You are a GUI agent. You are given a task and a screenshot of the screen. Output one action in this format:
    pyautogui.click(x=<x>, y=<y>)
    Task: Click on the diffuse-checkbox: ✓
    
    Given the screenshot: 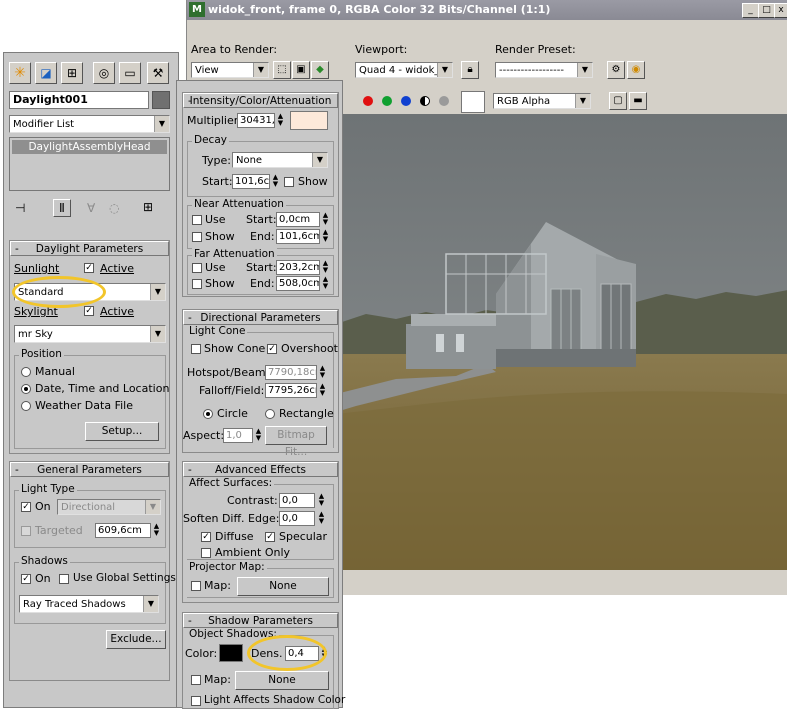 What is the action you would take?
    pyautogui.click(x=206, y=537)
    